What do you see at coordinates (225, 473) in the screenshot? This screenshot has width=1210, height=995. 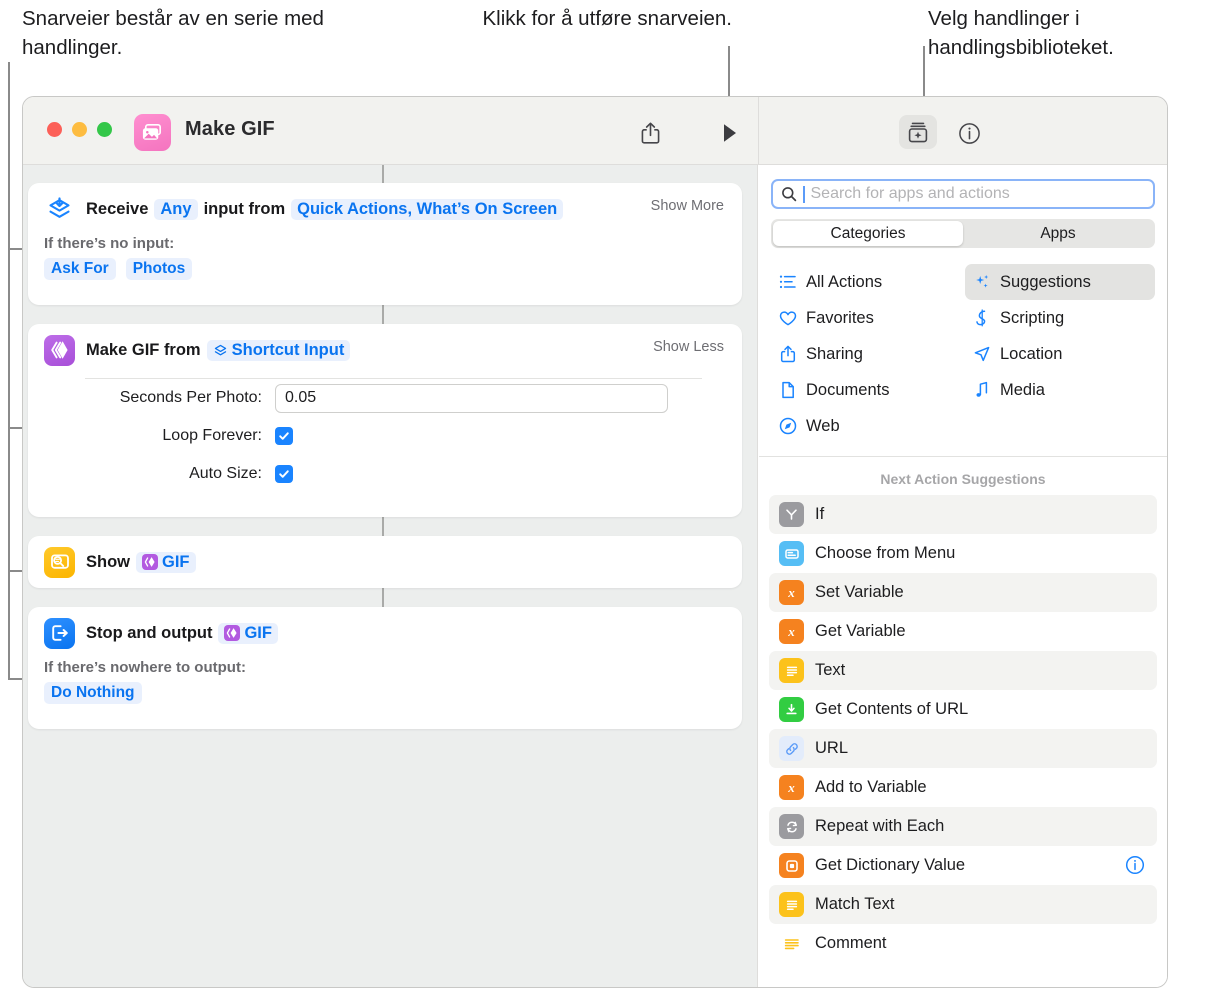 I see `auto-size-label: Auto Size:` at bounding box center [225, 473].